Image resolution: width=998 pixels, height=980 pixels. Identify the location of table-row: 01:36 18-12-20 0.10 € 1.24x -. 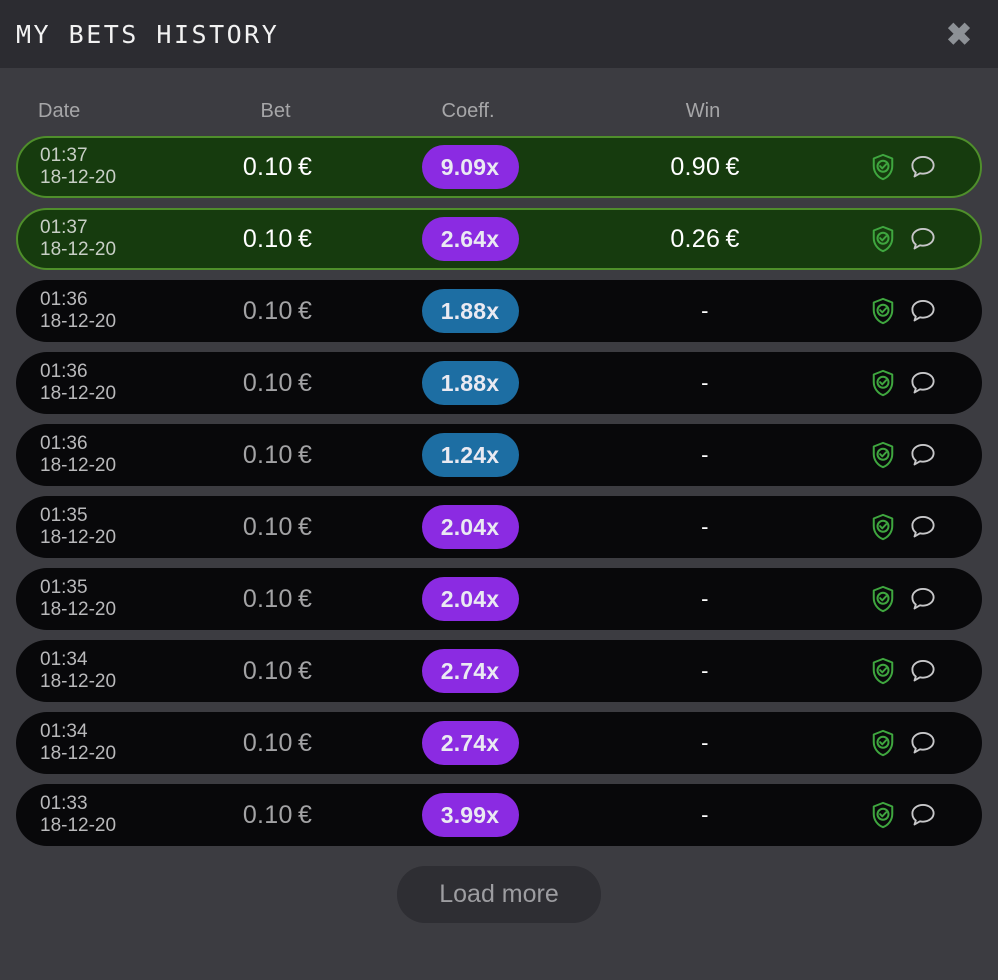
(499, 455).